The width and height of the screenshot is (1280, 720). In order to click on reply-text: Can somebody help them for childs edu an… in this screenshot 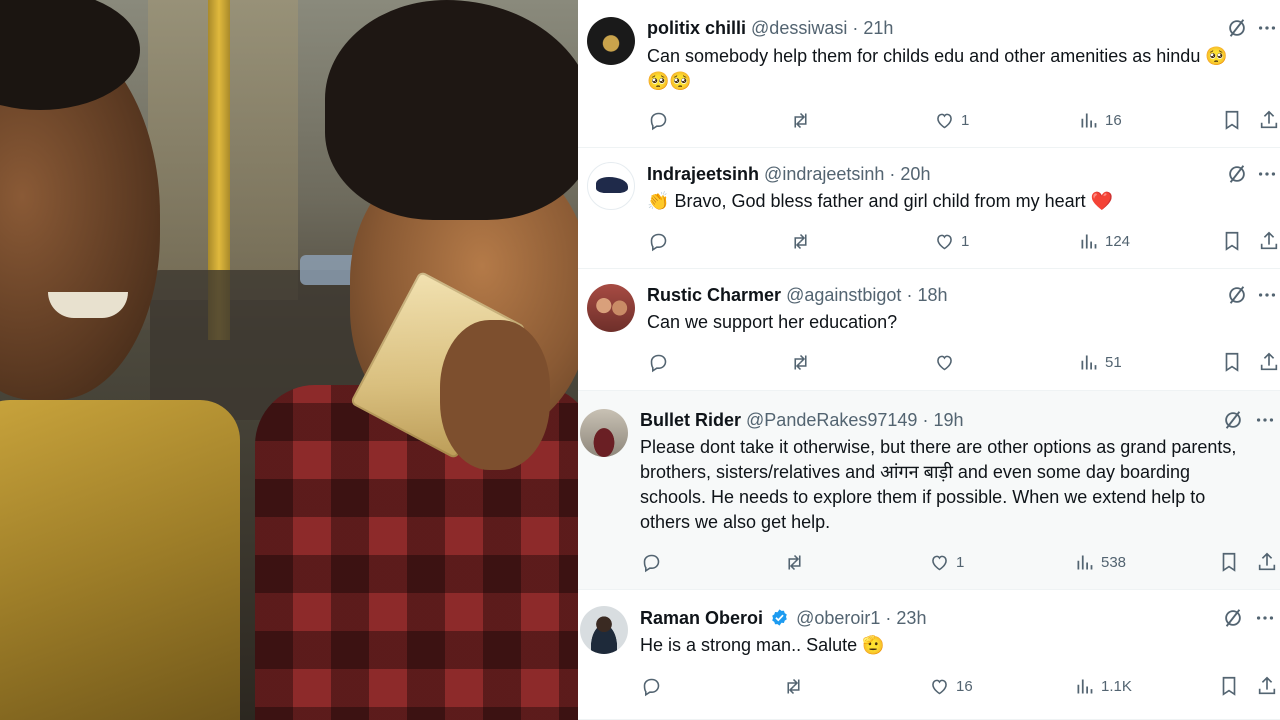, I will do `click(957, 69)`.